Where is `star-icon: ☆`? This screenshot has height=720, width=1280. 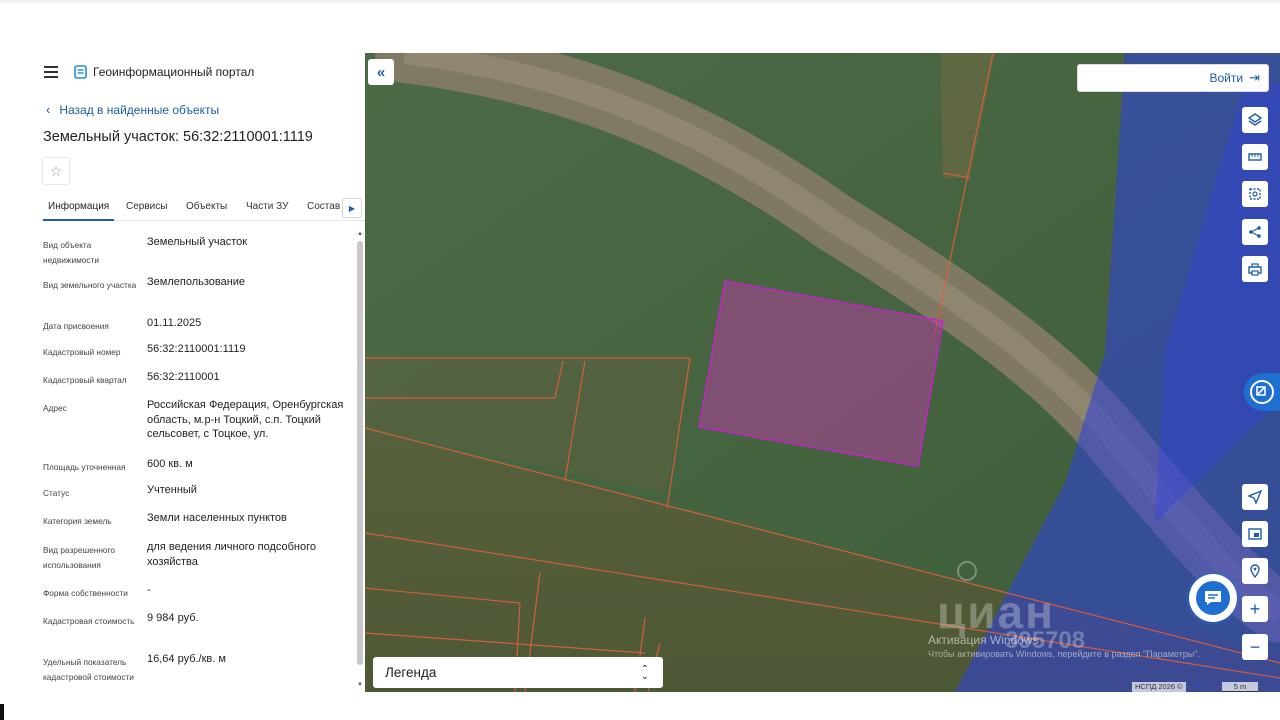
star-icon: ☆ is located at coordinates (56, 170).